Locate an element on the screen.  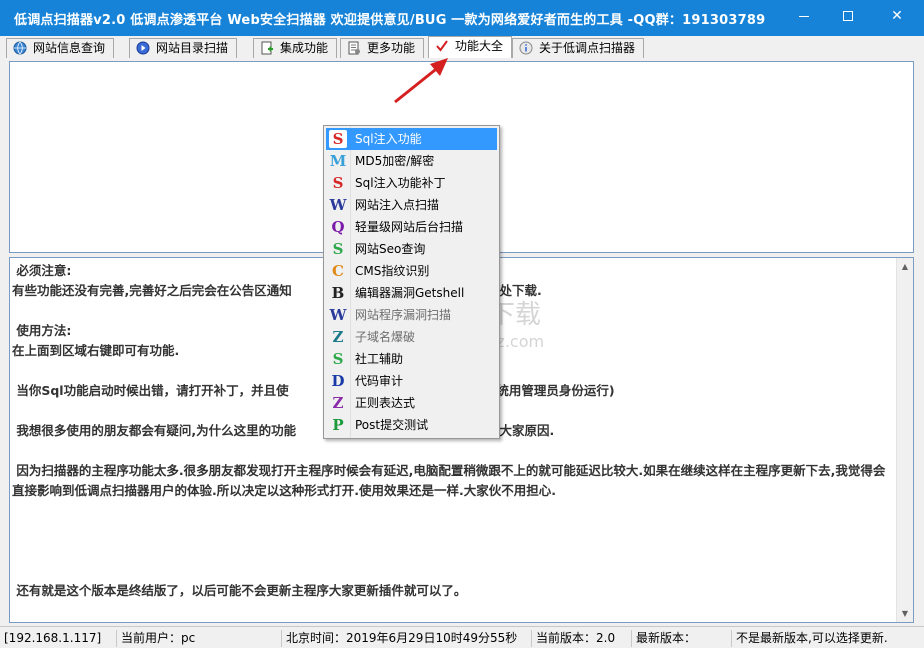
tab-about: 关于低调点扫描器 is located at coordinates (578, 48).